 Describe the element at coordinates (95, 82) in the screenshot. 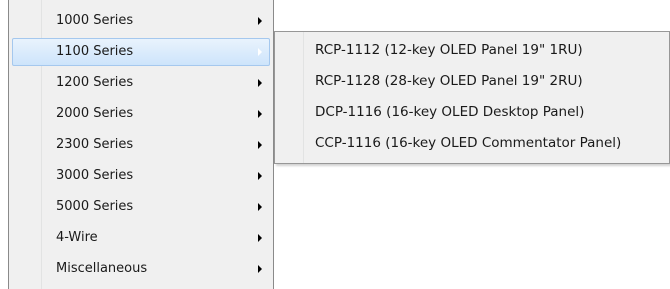

I see `menu-item-label: 1200 Series` at that location.